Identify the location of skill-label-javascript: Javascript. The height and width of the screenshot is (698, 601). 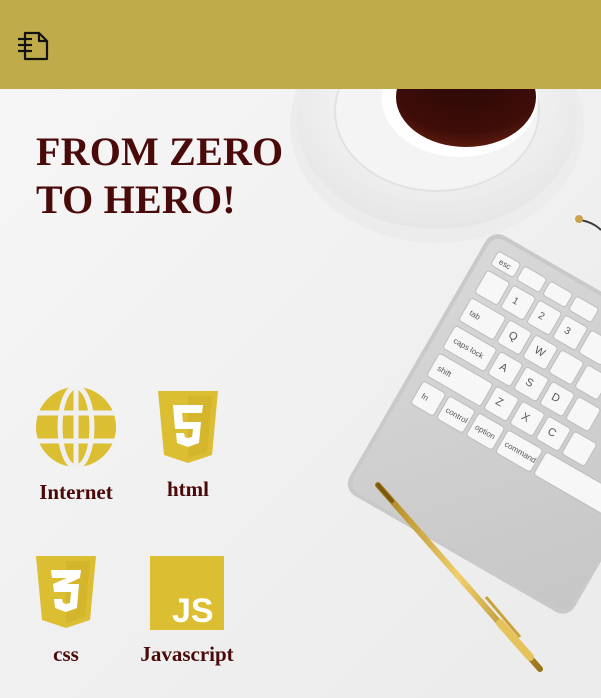
(187, 654).